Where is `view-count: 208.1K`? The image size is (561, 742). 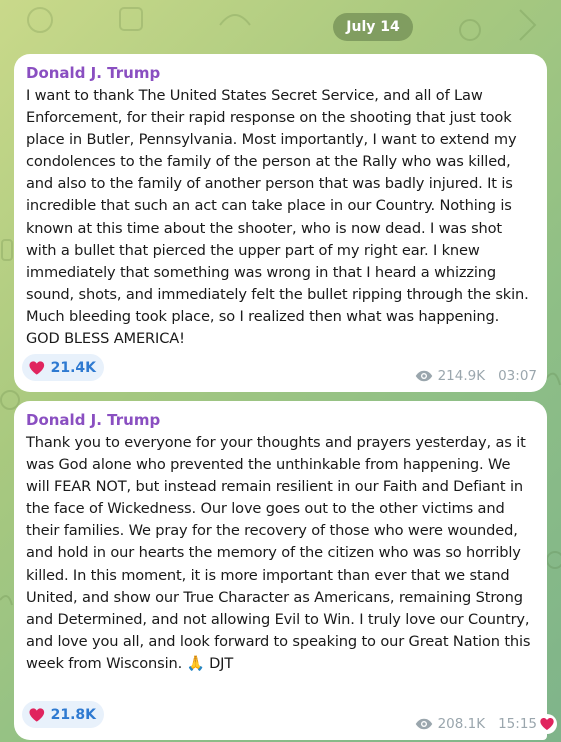 view-count: 208.1K is located at coordinates (461, 724).